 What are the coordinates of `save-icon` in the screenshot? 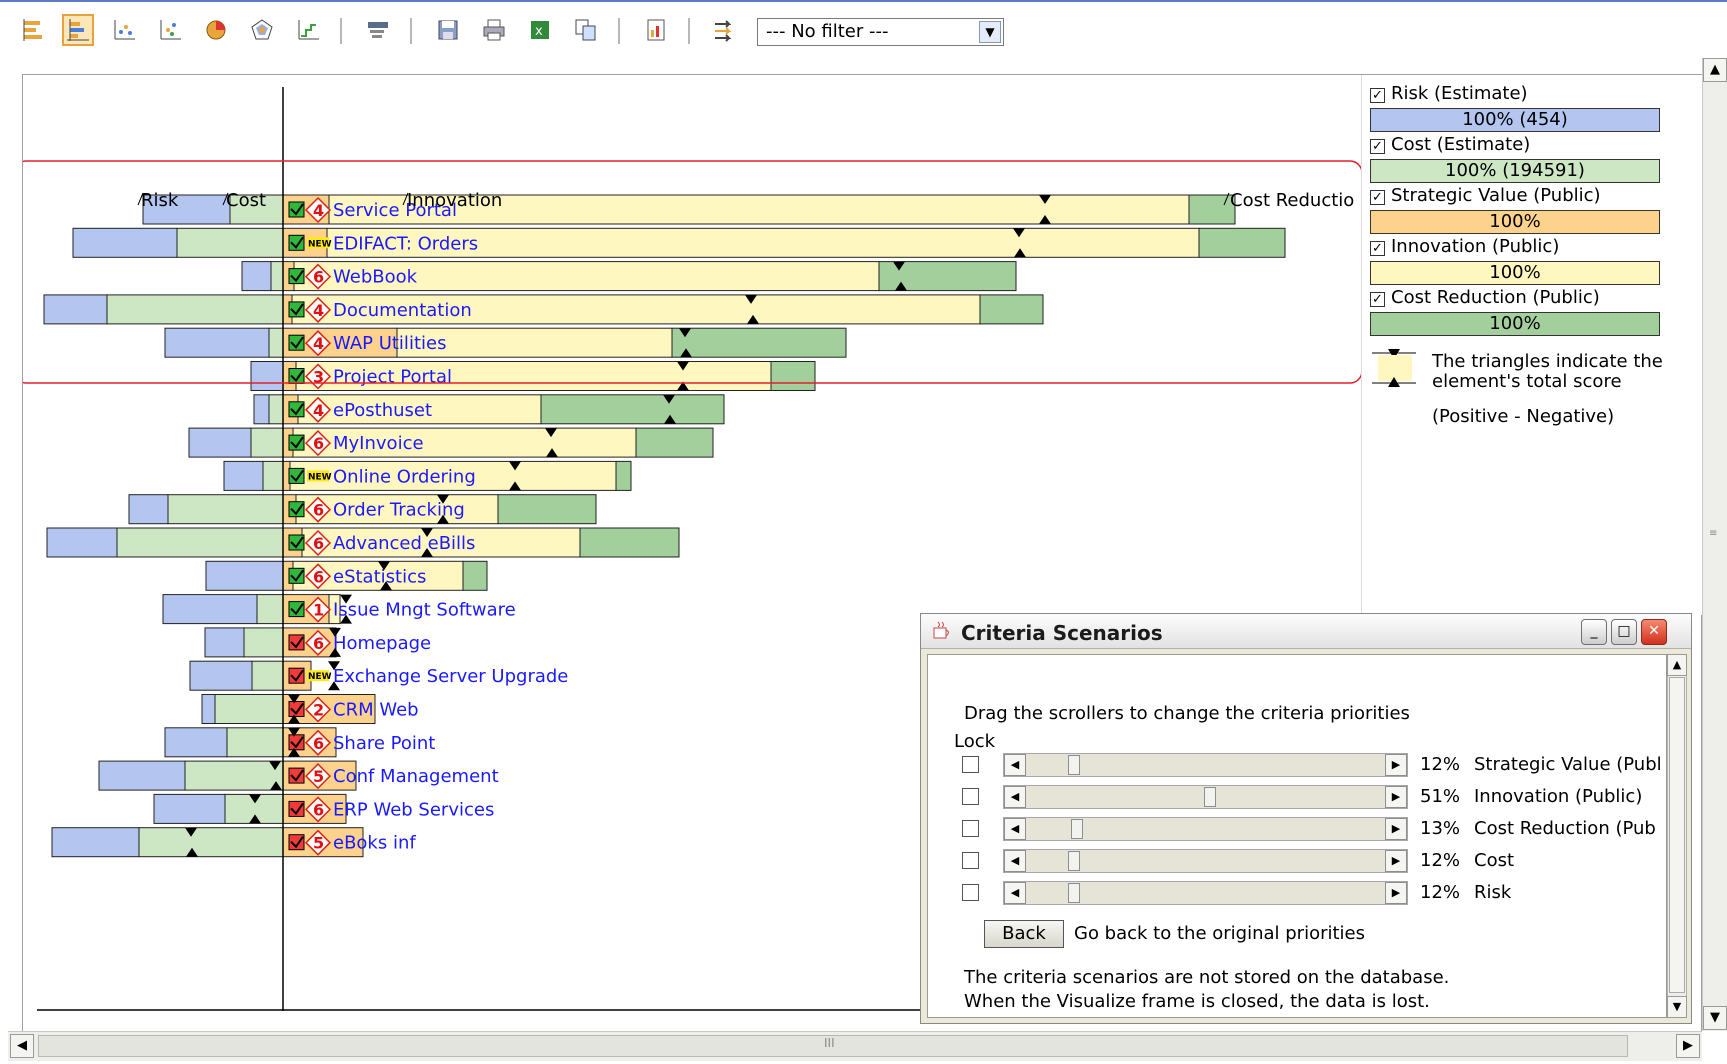 It's located at (448, 30).